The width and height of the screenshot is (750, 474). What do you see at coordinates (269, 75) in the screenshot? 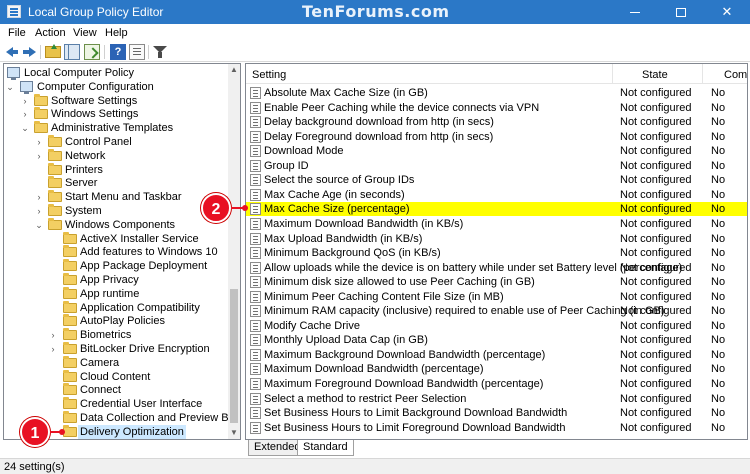
I see `column-setting: Setting` at bounding box center [269, 75].